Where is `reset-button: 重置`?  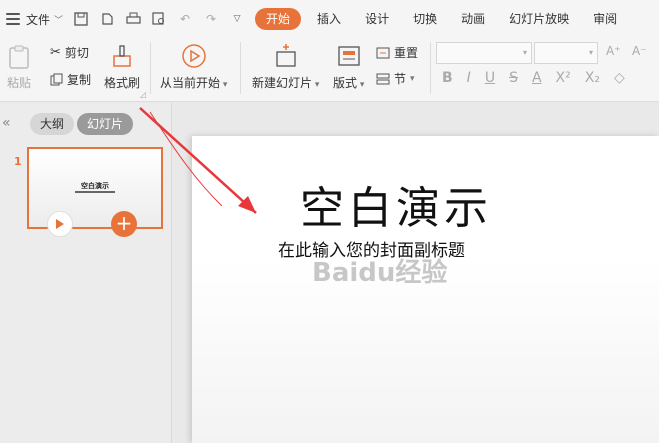
reset-button: 重置 is located at coordinates (397, 52).